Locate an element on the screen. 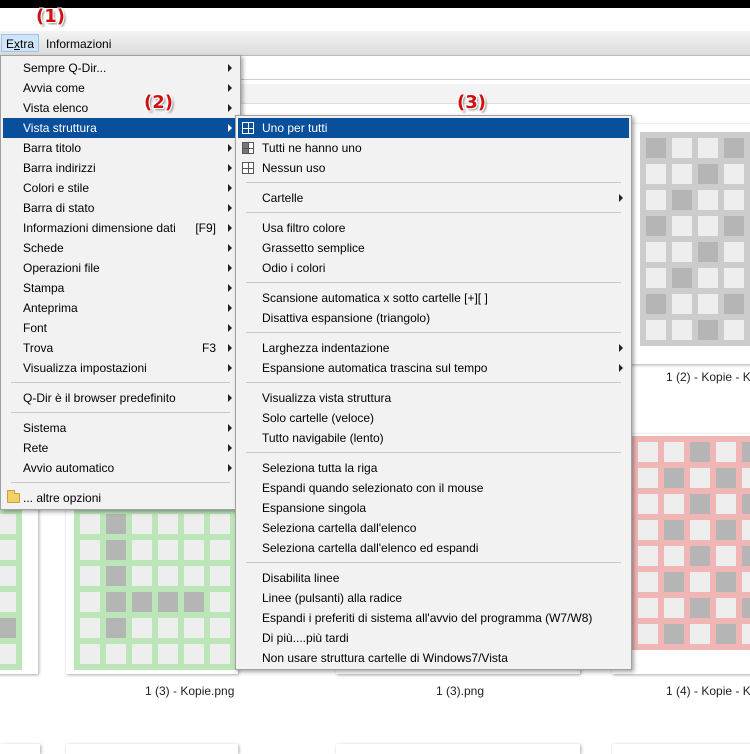 The height and width of the screenshot is (754, 750). menu-item-shortcut: [F9] is located at coordinates (205, 228).